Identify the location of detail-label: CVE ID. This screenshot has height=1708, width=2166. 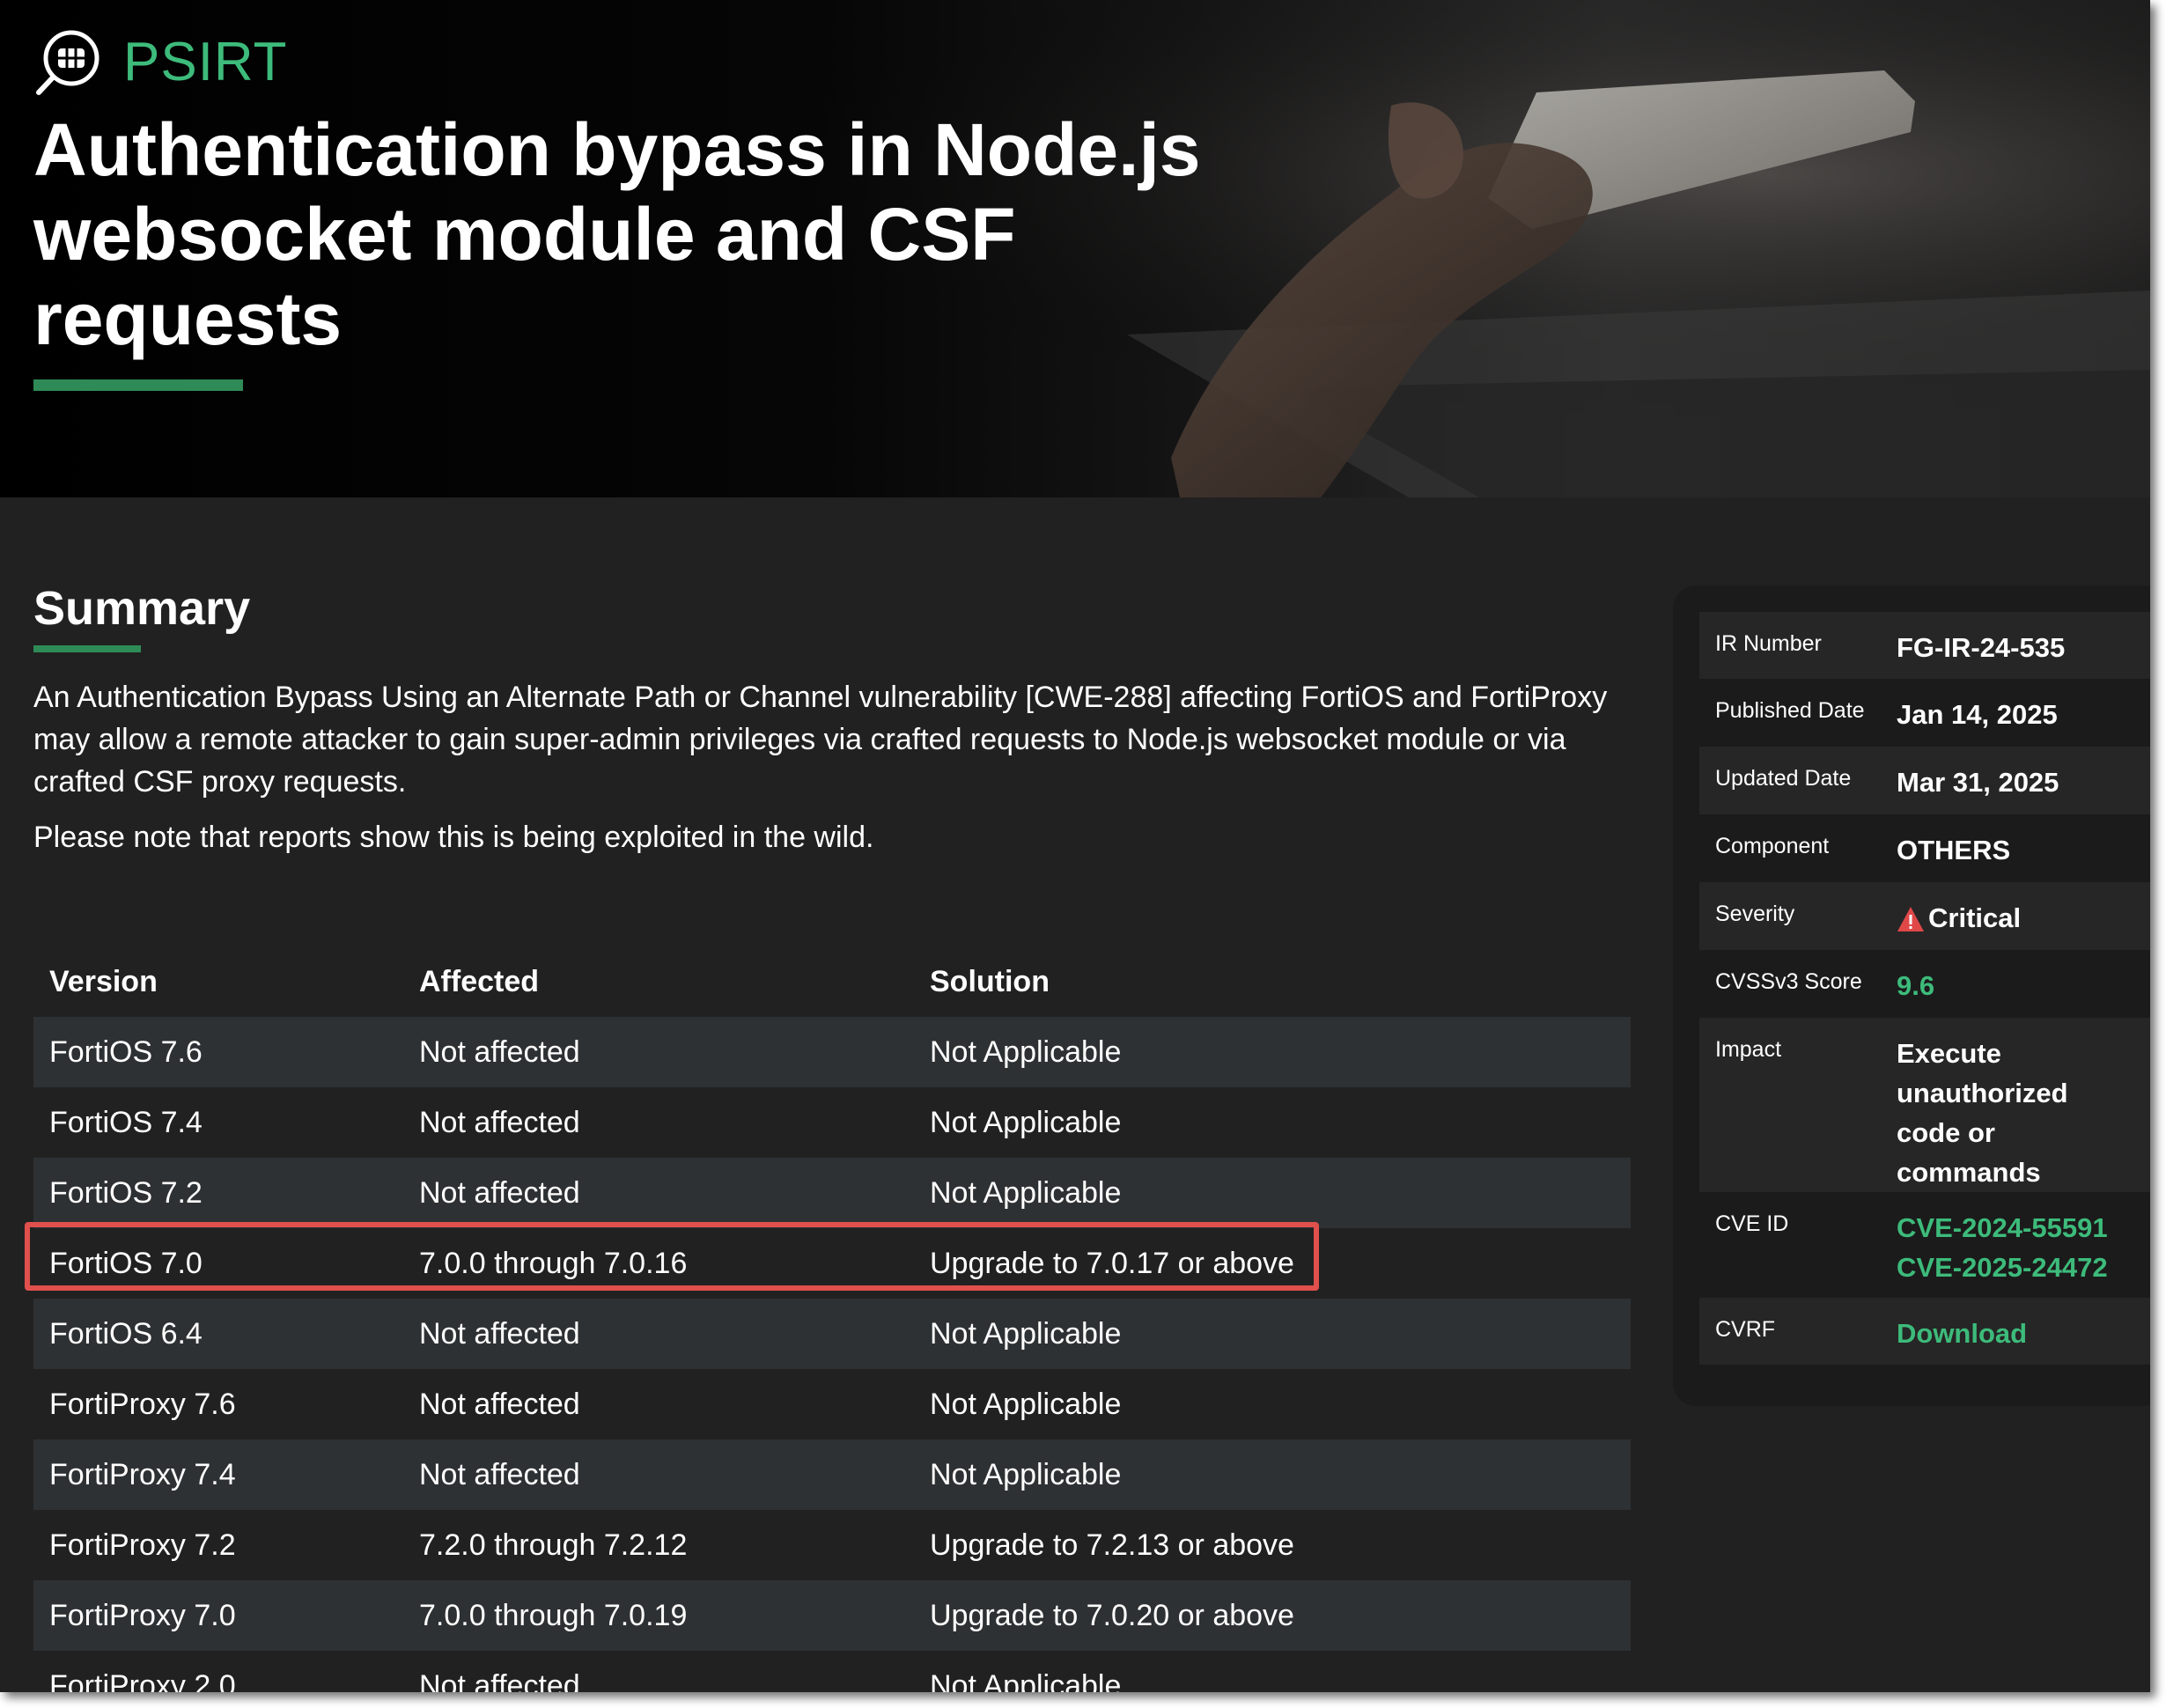
(1752, 1223).